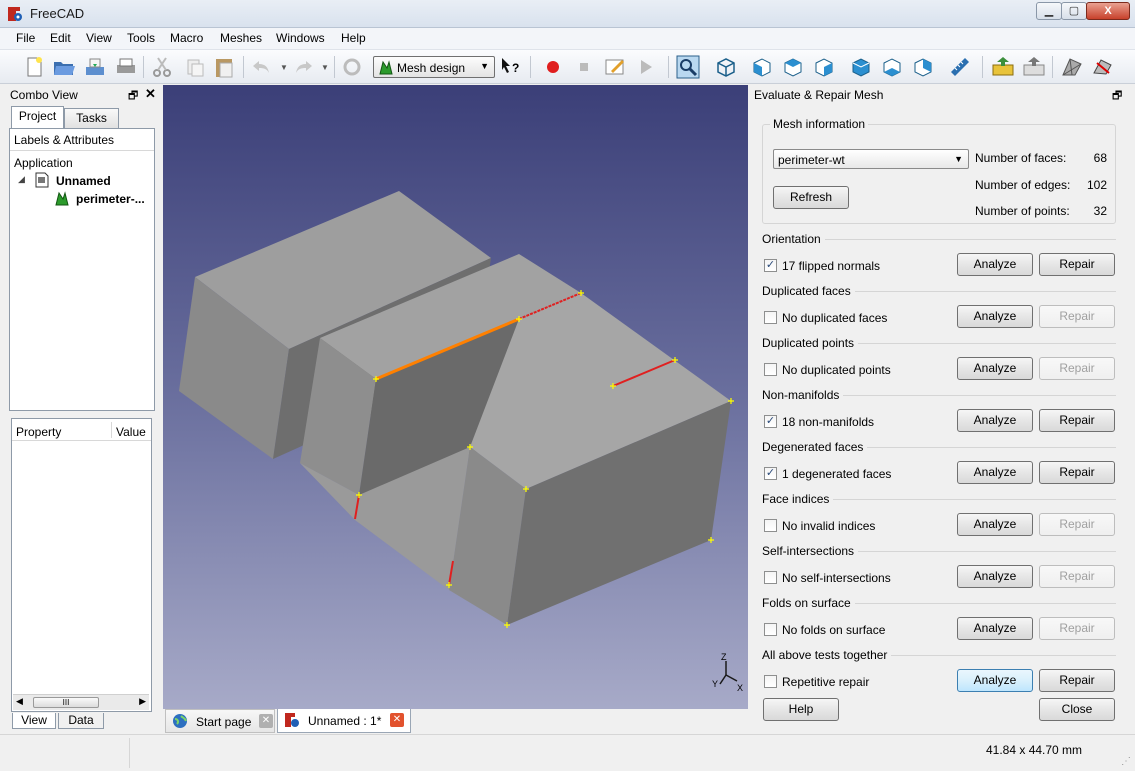 This screenshot has height=771, width=1135. I want to click on duplicated-points-checkbox, so click(770, 369).